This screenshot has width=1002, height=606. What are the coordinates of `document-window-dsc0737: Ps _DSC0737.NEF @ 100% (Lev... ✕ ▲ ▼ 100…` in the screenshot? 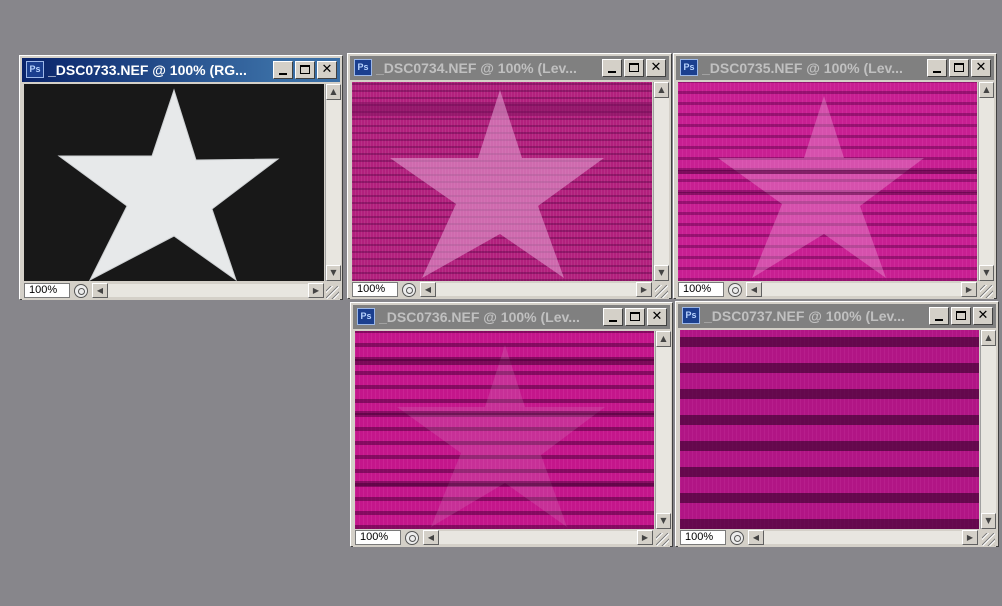 It's located at (837, 424).